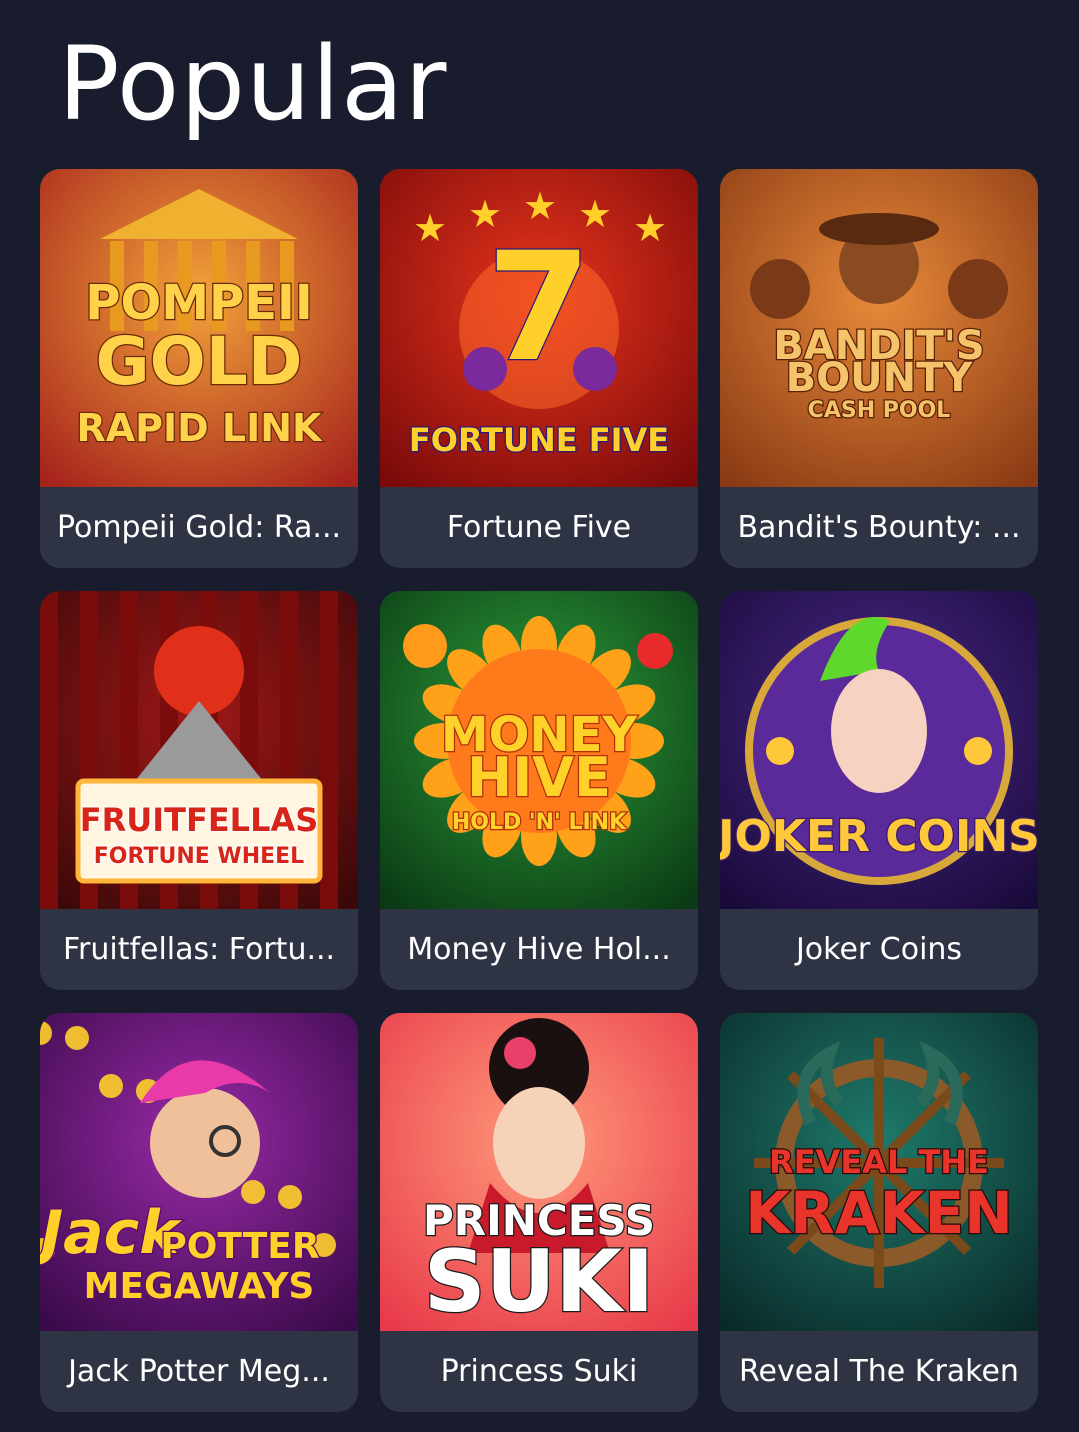  I want to click on art-title-text: KRAKEN, so click(879, 1213).